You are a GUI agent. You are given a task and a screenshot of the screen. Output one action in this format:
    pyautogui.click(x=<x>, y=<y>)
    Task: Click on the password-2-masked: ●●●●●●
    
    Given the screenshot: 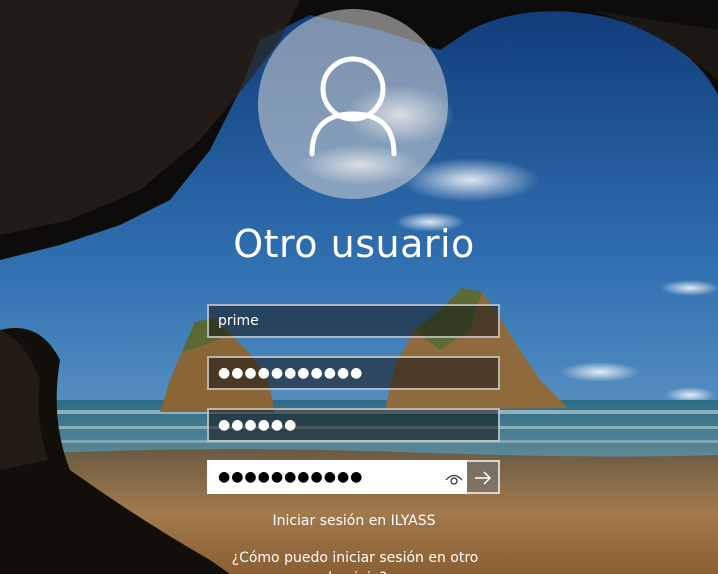 What is the action you would take?
    pyautogui.click(x=258, y=425)
    